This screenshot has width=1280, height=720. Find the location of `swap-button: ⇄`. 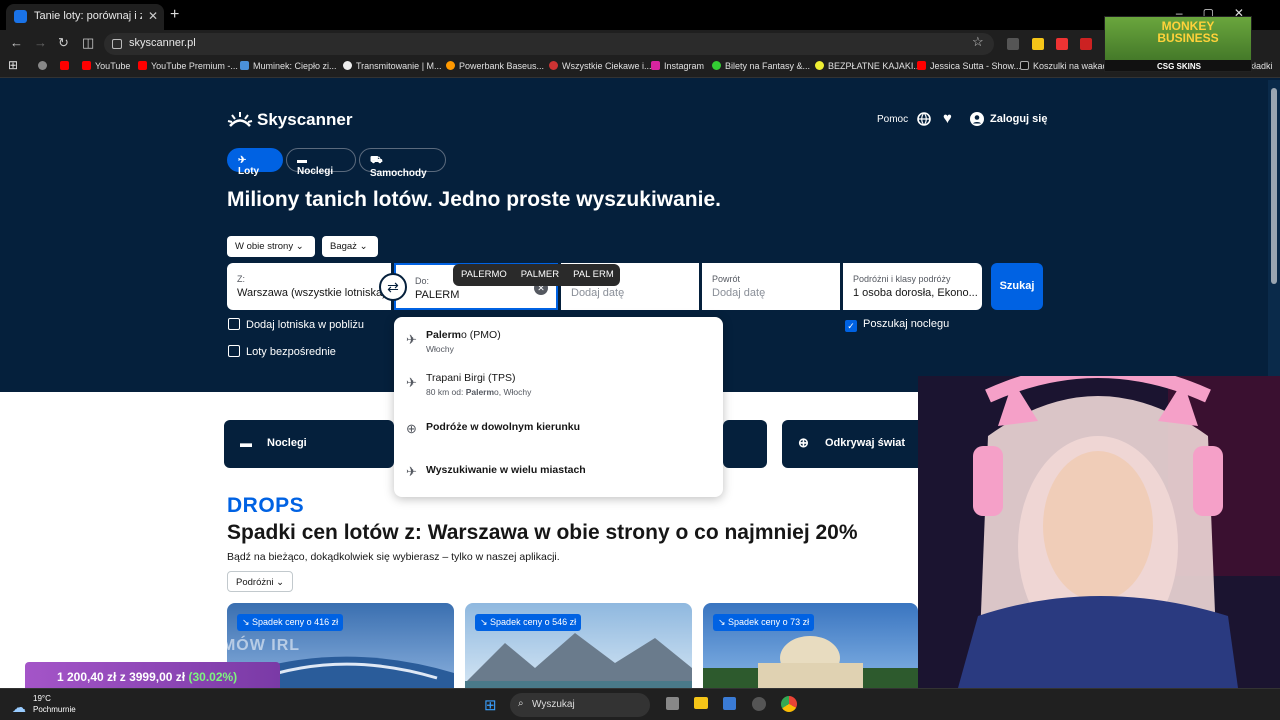

swap-button: ⇄ is located at coordinates (393, 287).